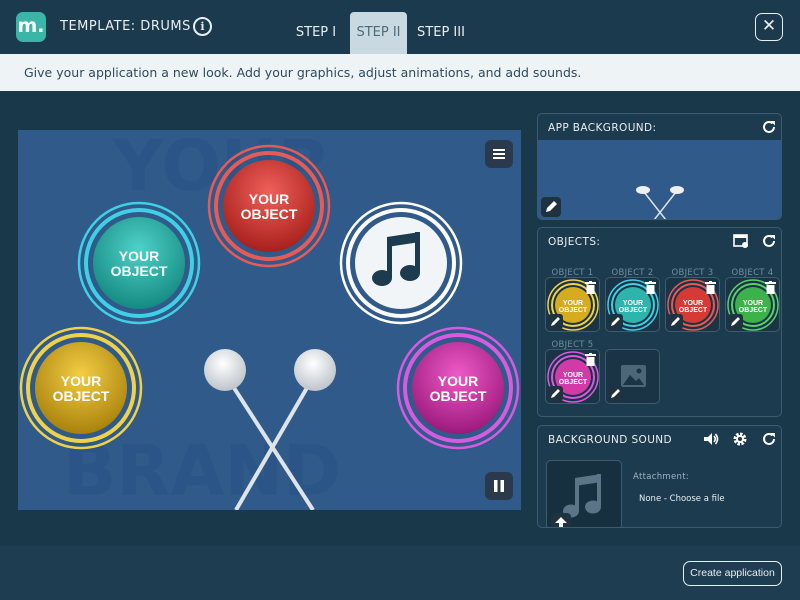 The height and width of the screenshot is (600, 800). What do you see at coordinates (31, 27) in the screenshot?
I see `app-logo: m.` at bounding box center [31, 27].